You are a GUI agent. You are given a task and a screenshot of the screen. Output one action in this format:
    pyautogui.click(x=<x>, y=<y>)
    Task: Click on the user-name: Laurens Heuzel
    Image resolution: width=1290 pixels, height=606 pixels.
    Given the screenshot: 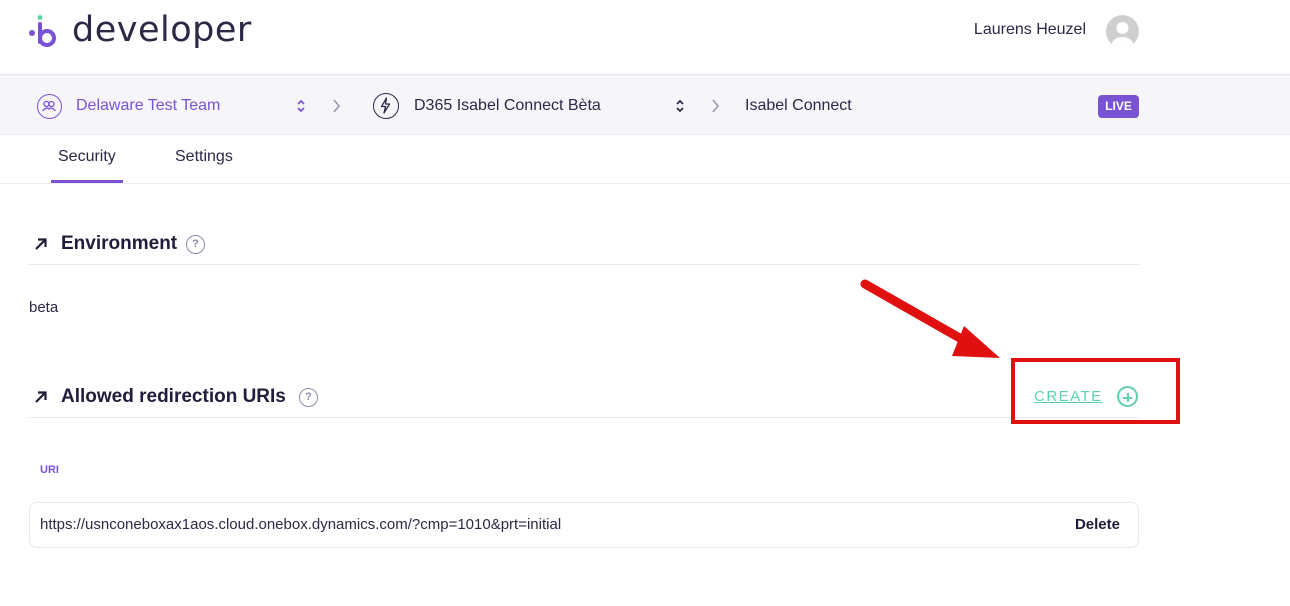 What is the action you would take?
    pyautogui.click(x=1030, y=30)
    